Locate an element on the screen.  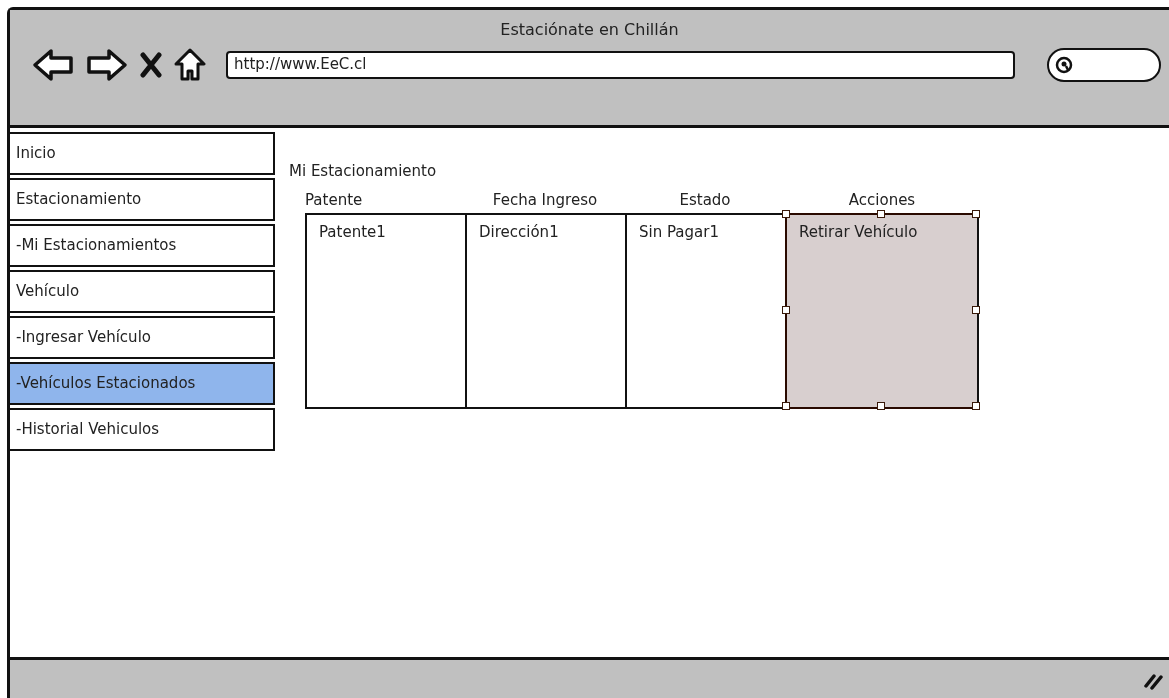
table-cell: Retirar Vehículo is located at coordinates (882, 310).